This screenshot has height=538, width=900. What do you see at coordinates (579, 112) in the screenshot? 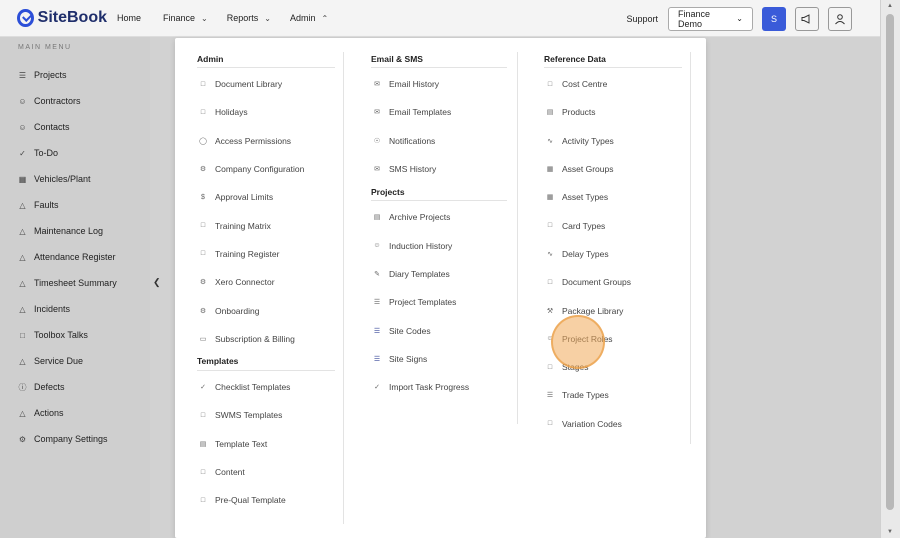
I see `menu-item-label: Products` at bounding box center [579, 112].